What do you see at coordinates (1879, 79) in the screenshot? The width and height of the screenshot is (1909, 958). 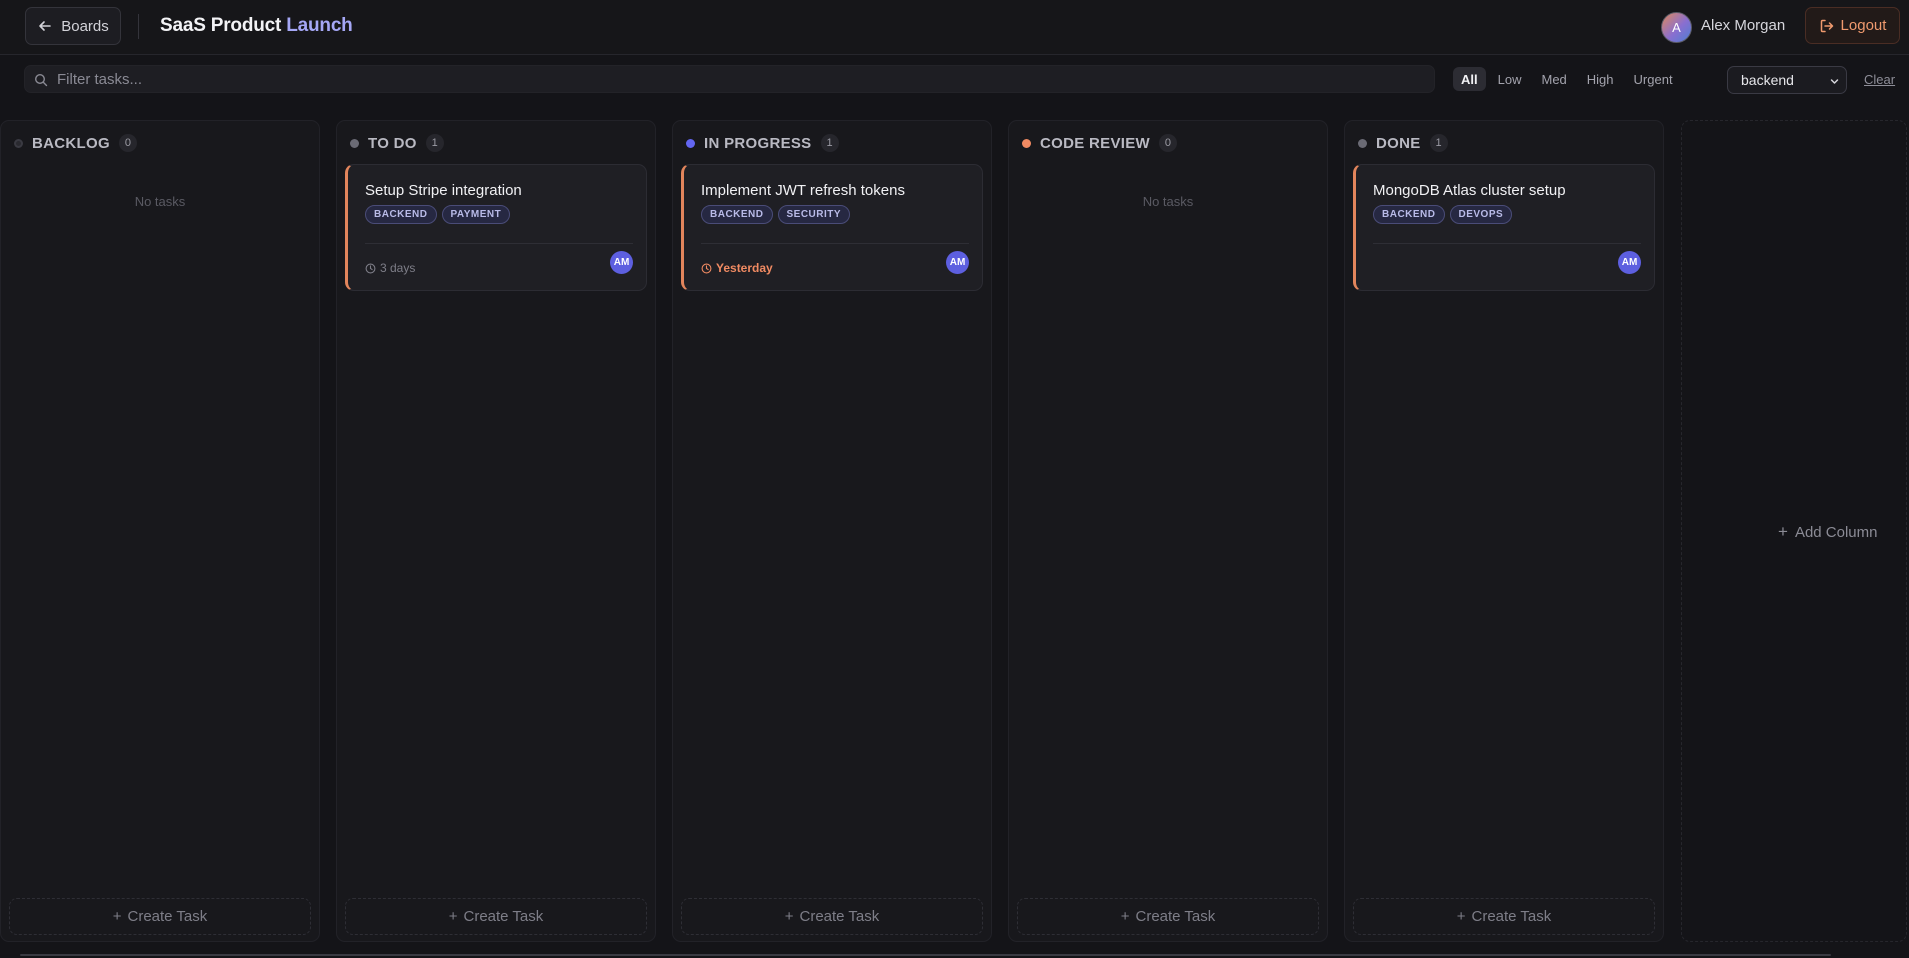 I see `clear-filters-link: Clear` at bounding box center [1879, 79].